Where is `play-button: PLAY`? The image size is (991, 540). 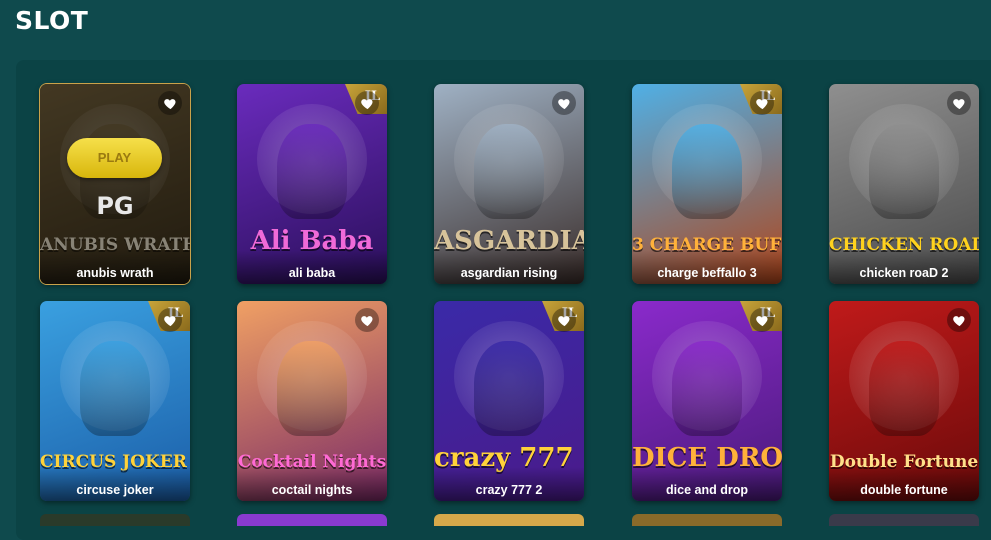
play-button: PLAY is located at coordinates (114, 158).